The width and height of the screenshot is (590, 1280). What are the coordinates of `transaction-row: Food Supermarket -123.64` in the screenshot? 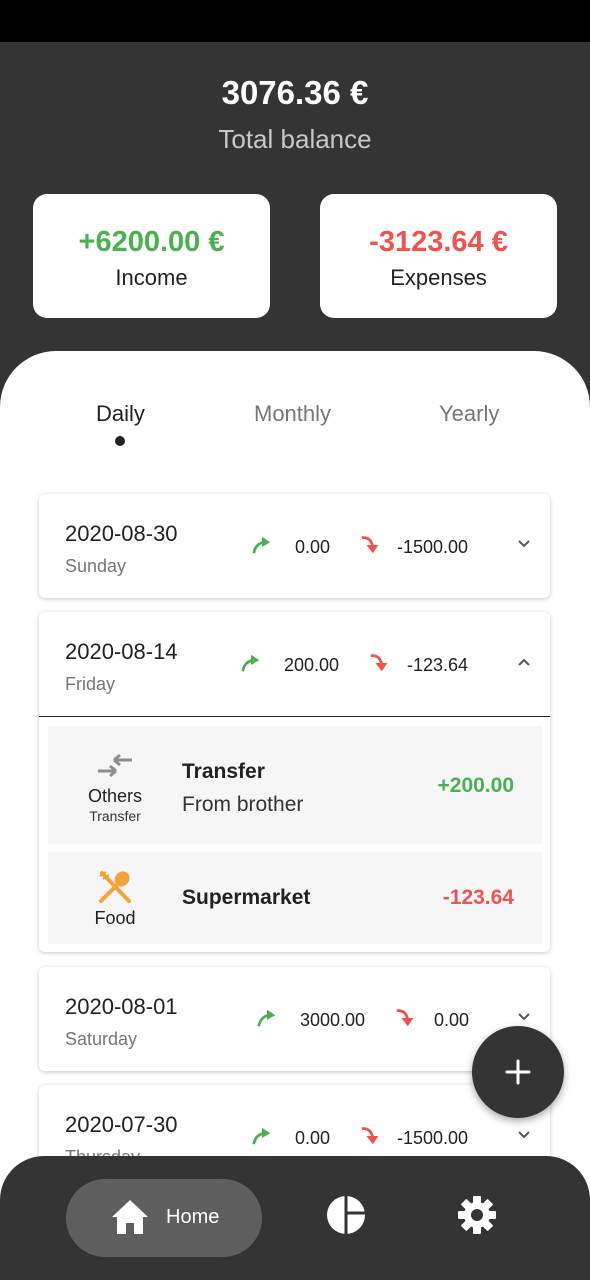 It's located at (295, 898).